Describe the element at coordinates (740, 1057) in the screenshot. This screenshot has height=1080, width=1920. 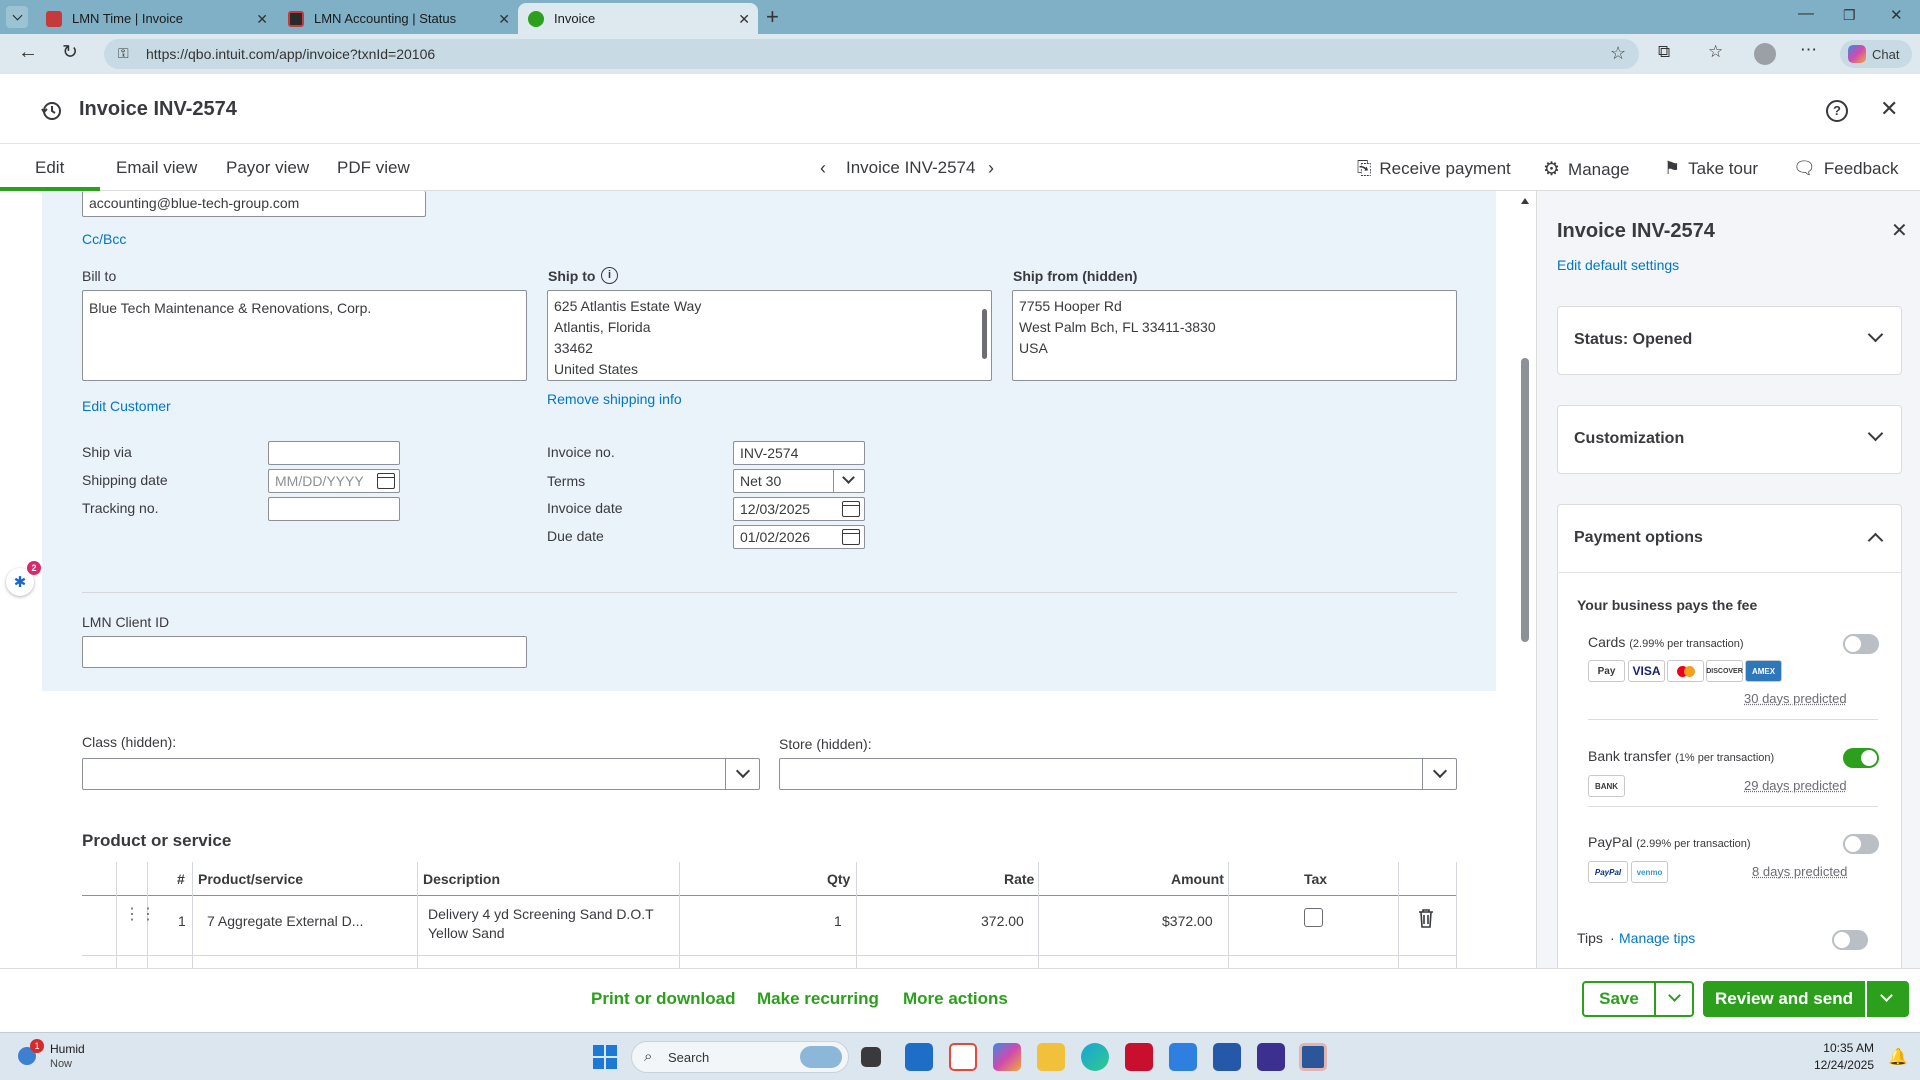
I see `taskbar-search: ⌕ Search` at that location.